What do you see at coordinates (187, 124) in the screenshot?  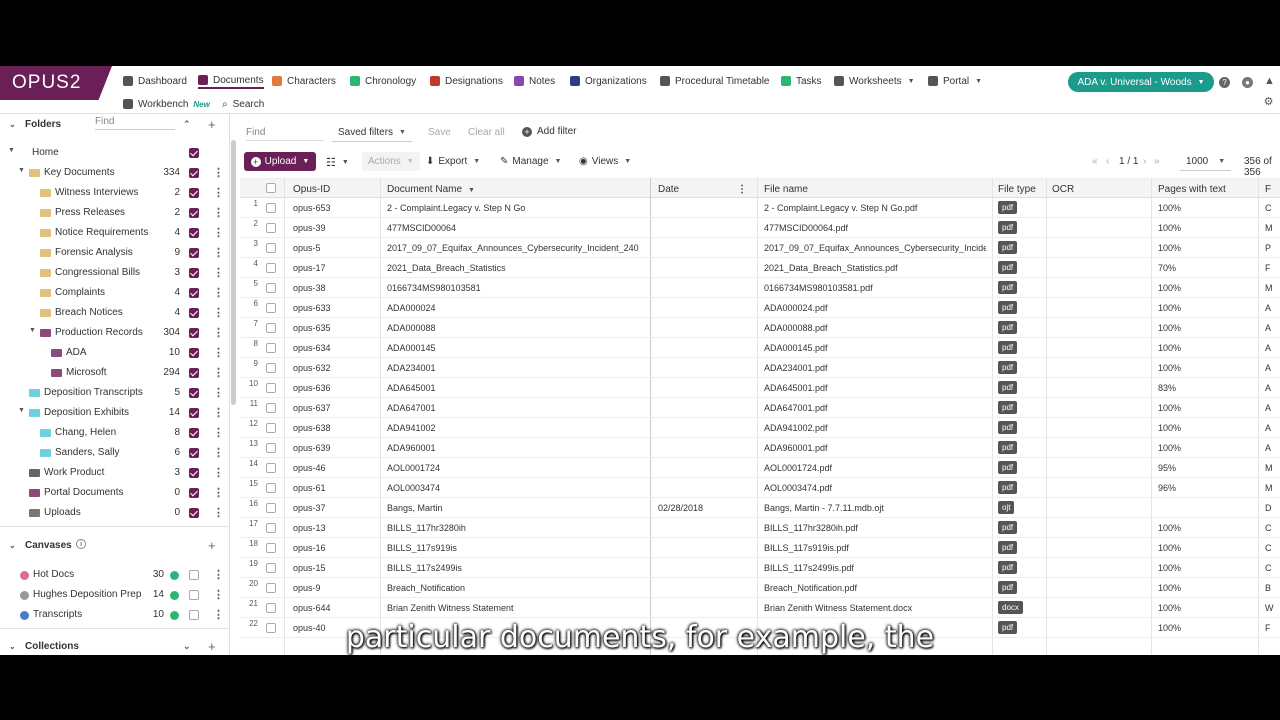 I see `collapse-all-icon: ⌃` at bounding box center [187, 124].